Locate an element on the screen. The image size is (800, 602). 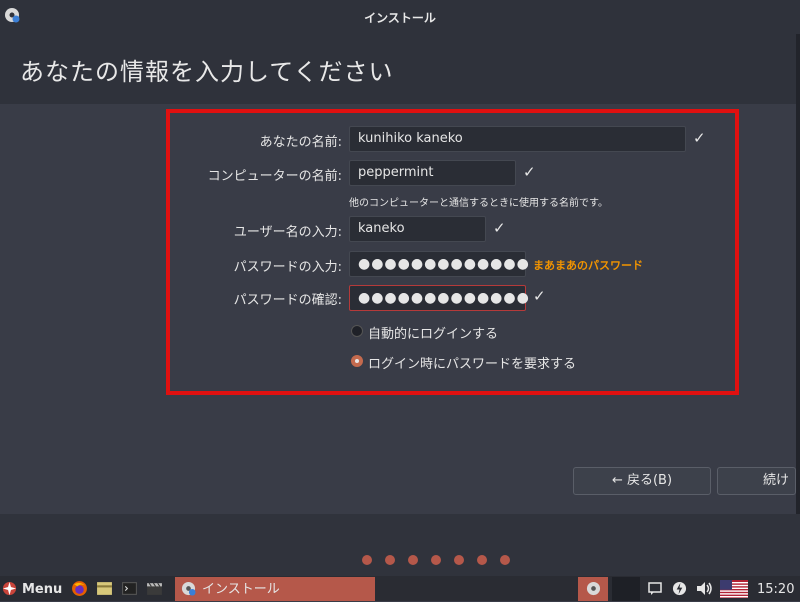
back-button: ← 戻る(B) is located at coordinates (642, 481).